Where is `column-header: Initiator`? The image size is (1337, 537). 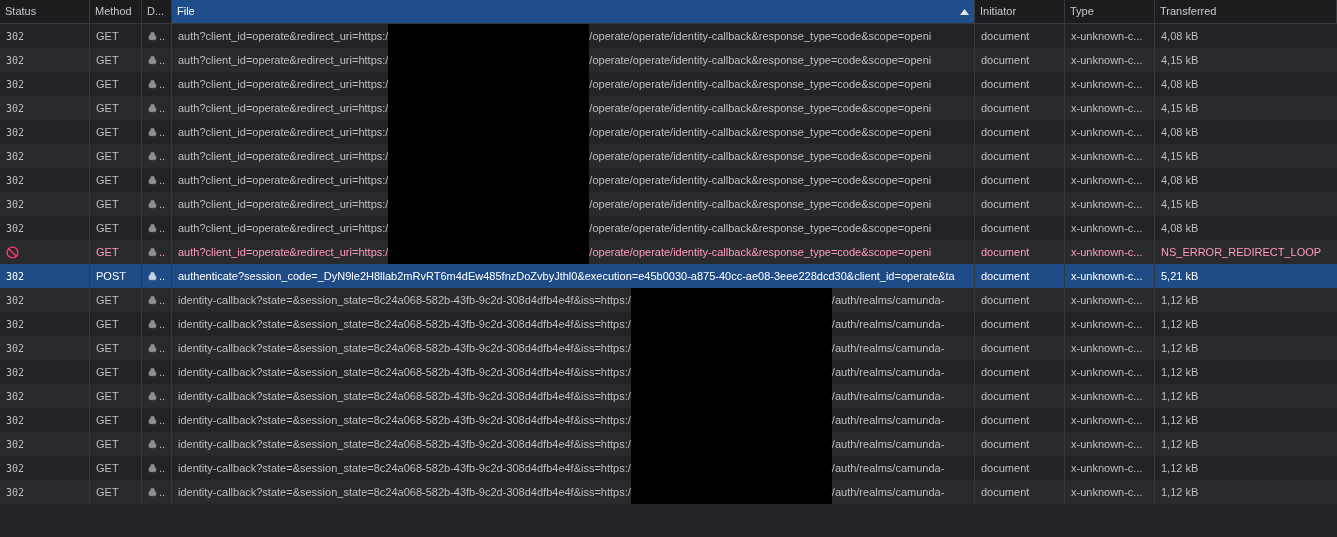 column-header: Initiator is located at coordinates (1020, 11).